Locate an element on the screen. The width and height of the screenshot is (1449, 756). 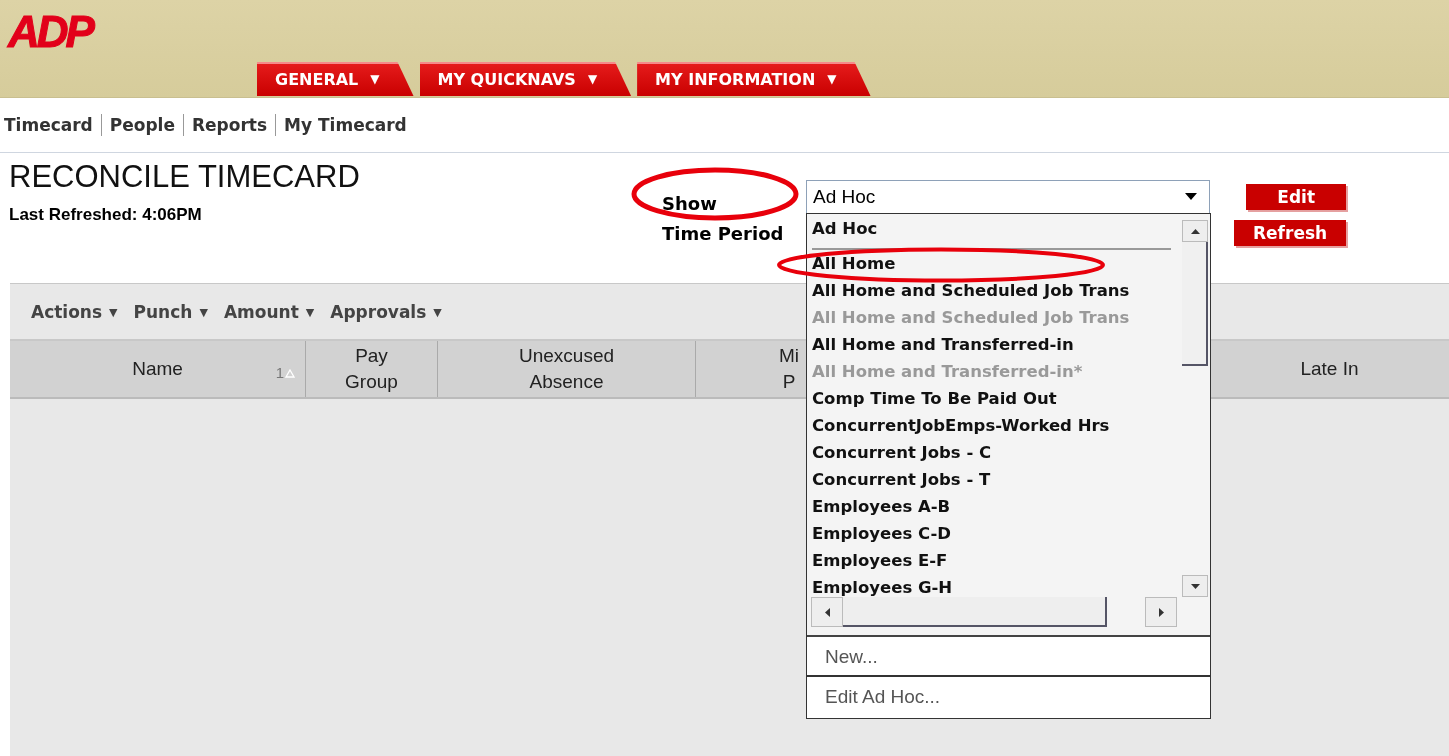
dropdown-option: Employees G-H is located at coordinates (994, 585).